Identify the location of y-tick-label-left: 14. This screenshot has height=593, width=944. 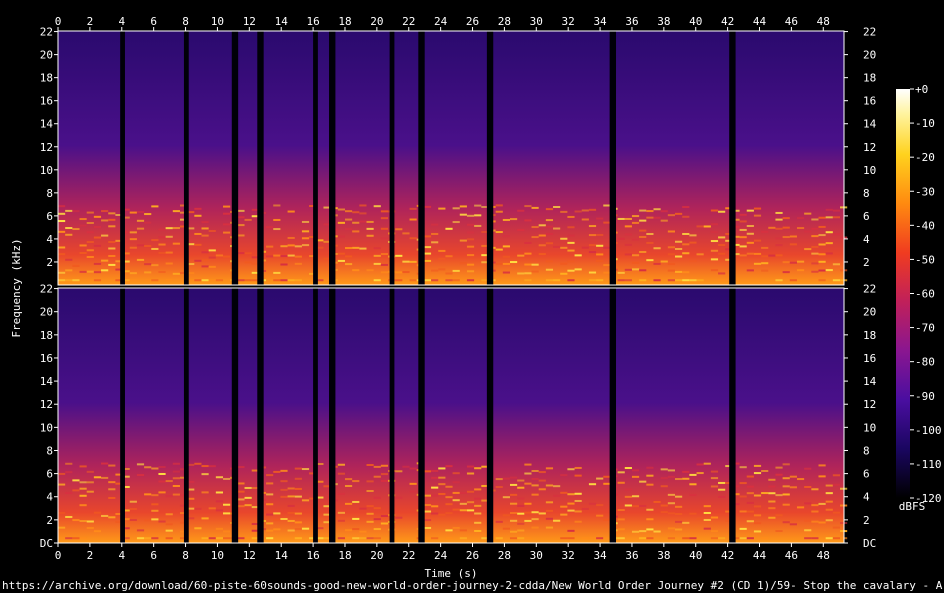
(47, 381).